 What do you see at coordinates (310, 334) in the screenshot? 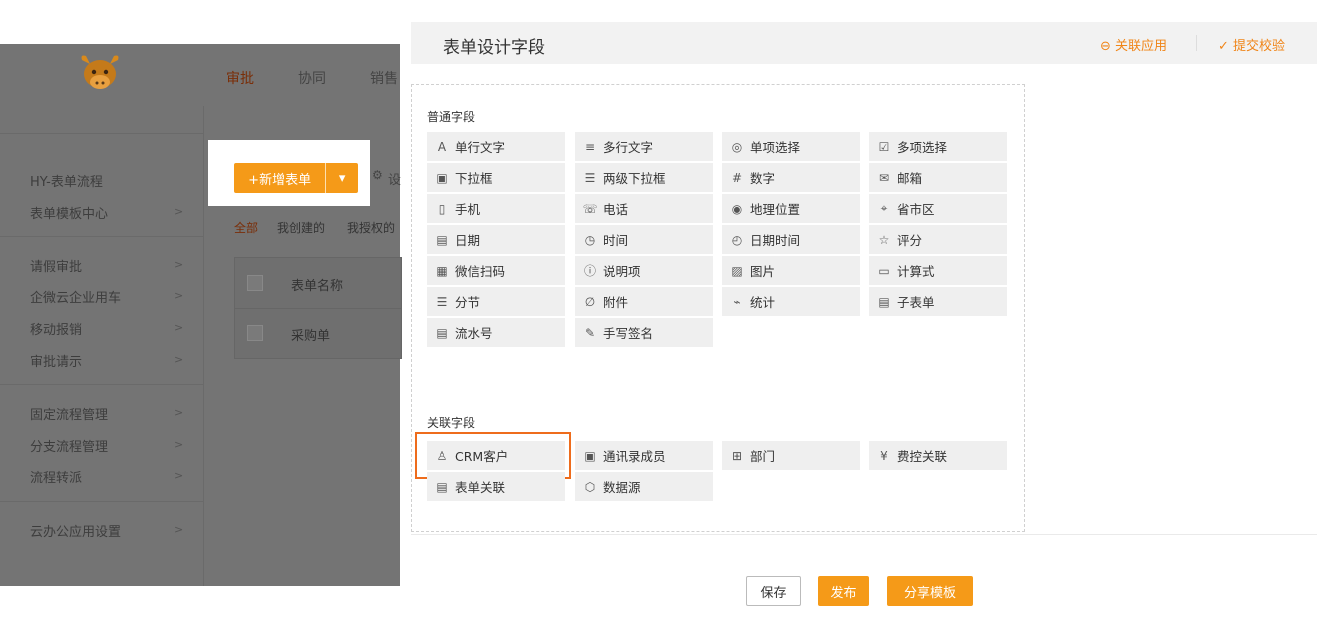
I see `table-cell-name: 采购单` at bounding box center [310, 334].